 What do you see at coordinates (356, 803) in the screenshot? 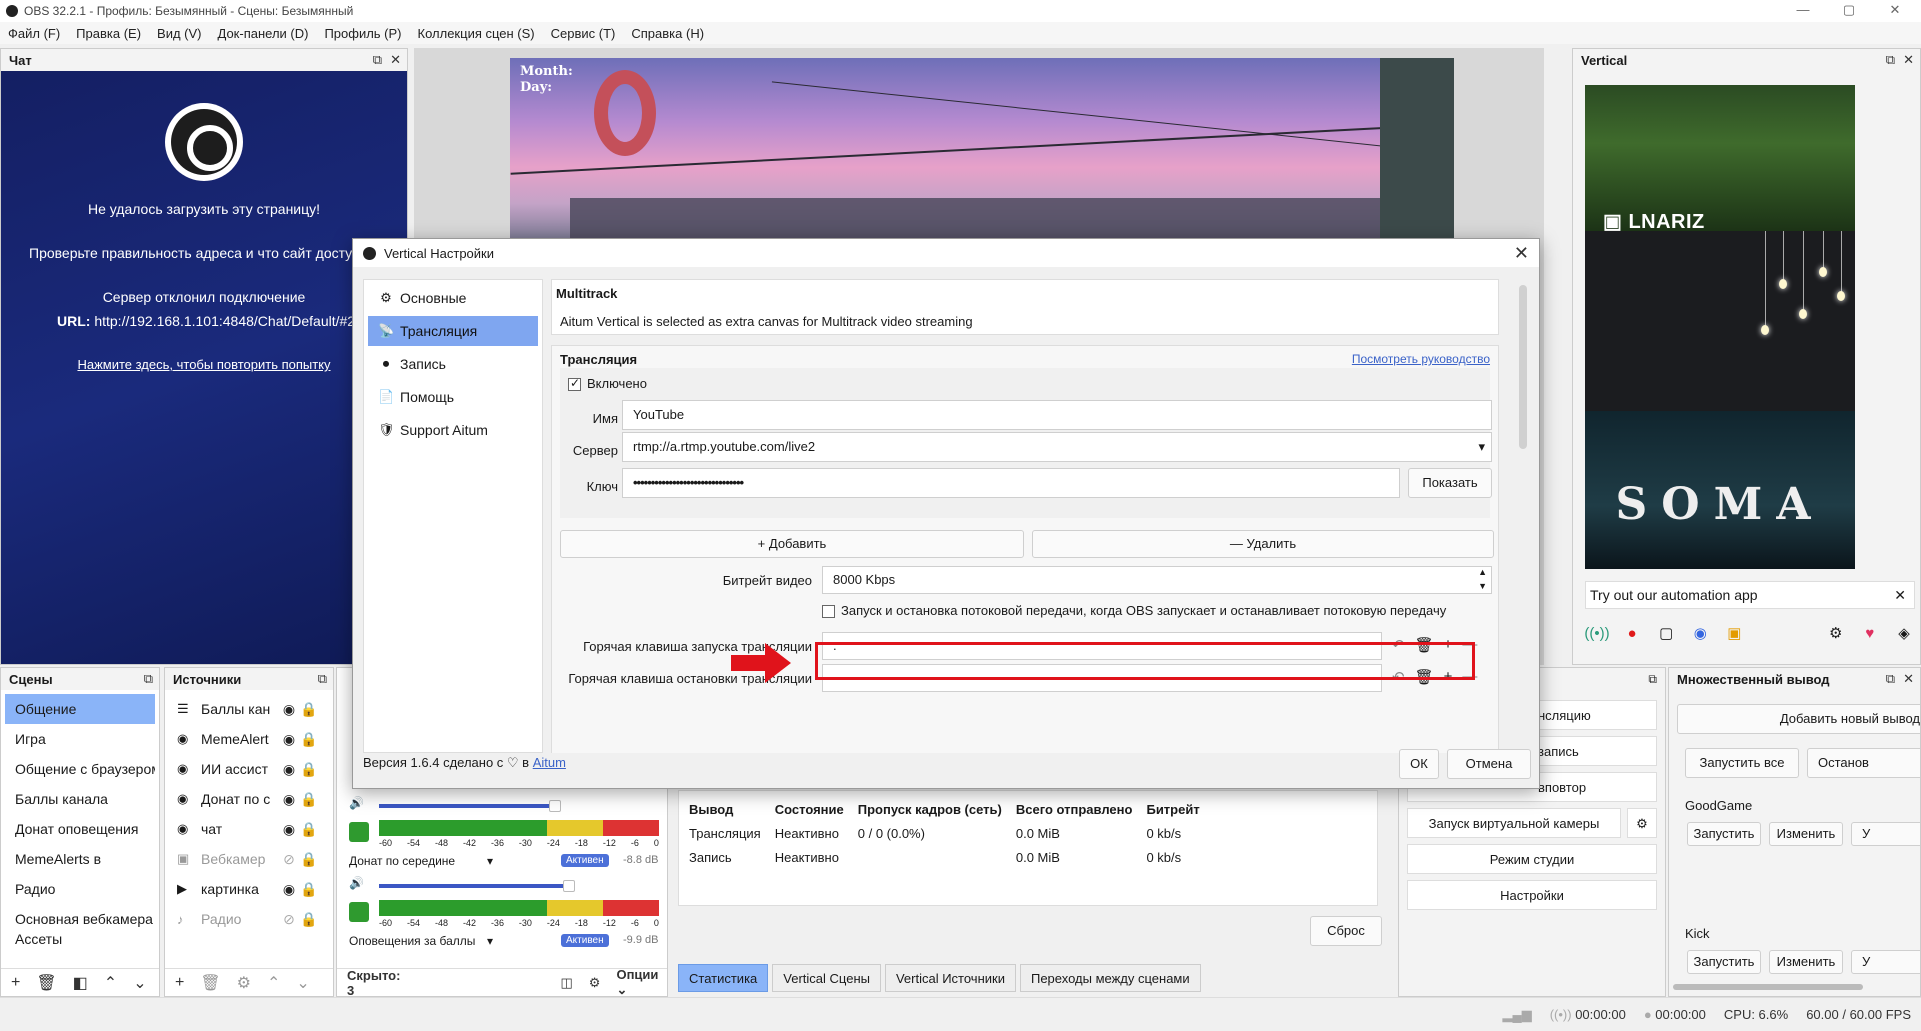
I see `speaker-icon: 🔊` at bounding box center [356, 803].